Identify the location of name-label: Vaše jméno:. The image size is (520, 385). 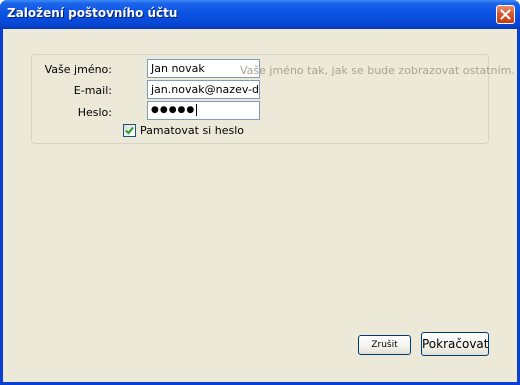
(78, 69).